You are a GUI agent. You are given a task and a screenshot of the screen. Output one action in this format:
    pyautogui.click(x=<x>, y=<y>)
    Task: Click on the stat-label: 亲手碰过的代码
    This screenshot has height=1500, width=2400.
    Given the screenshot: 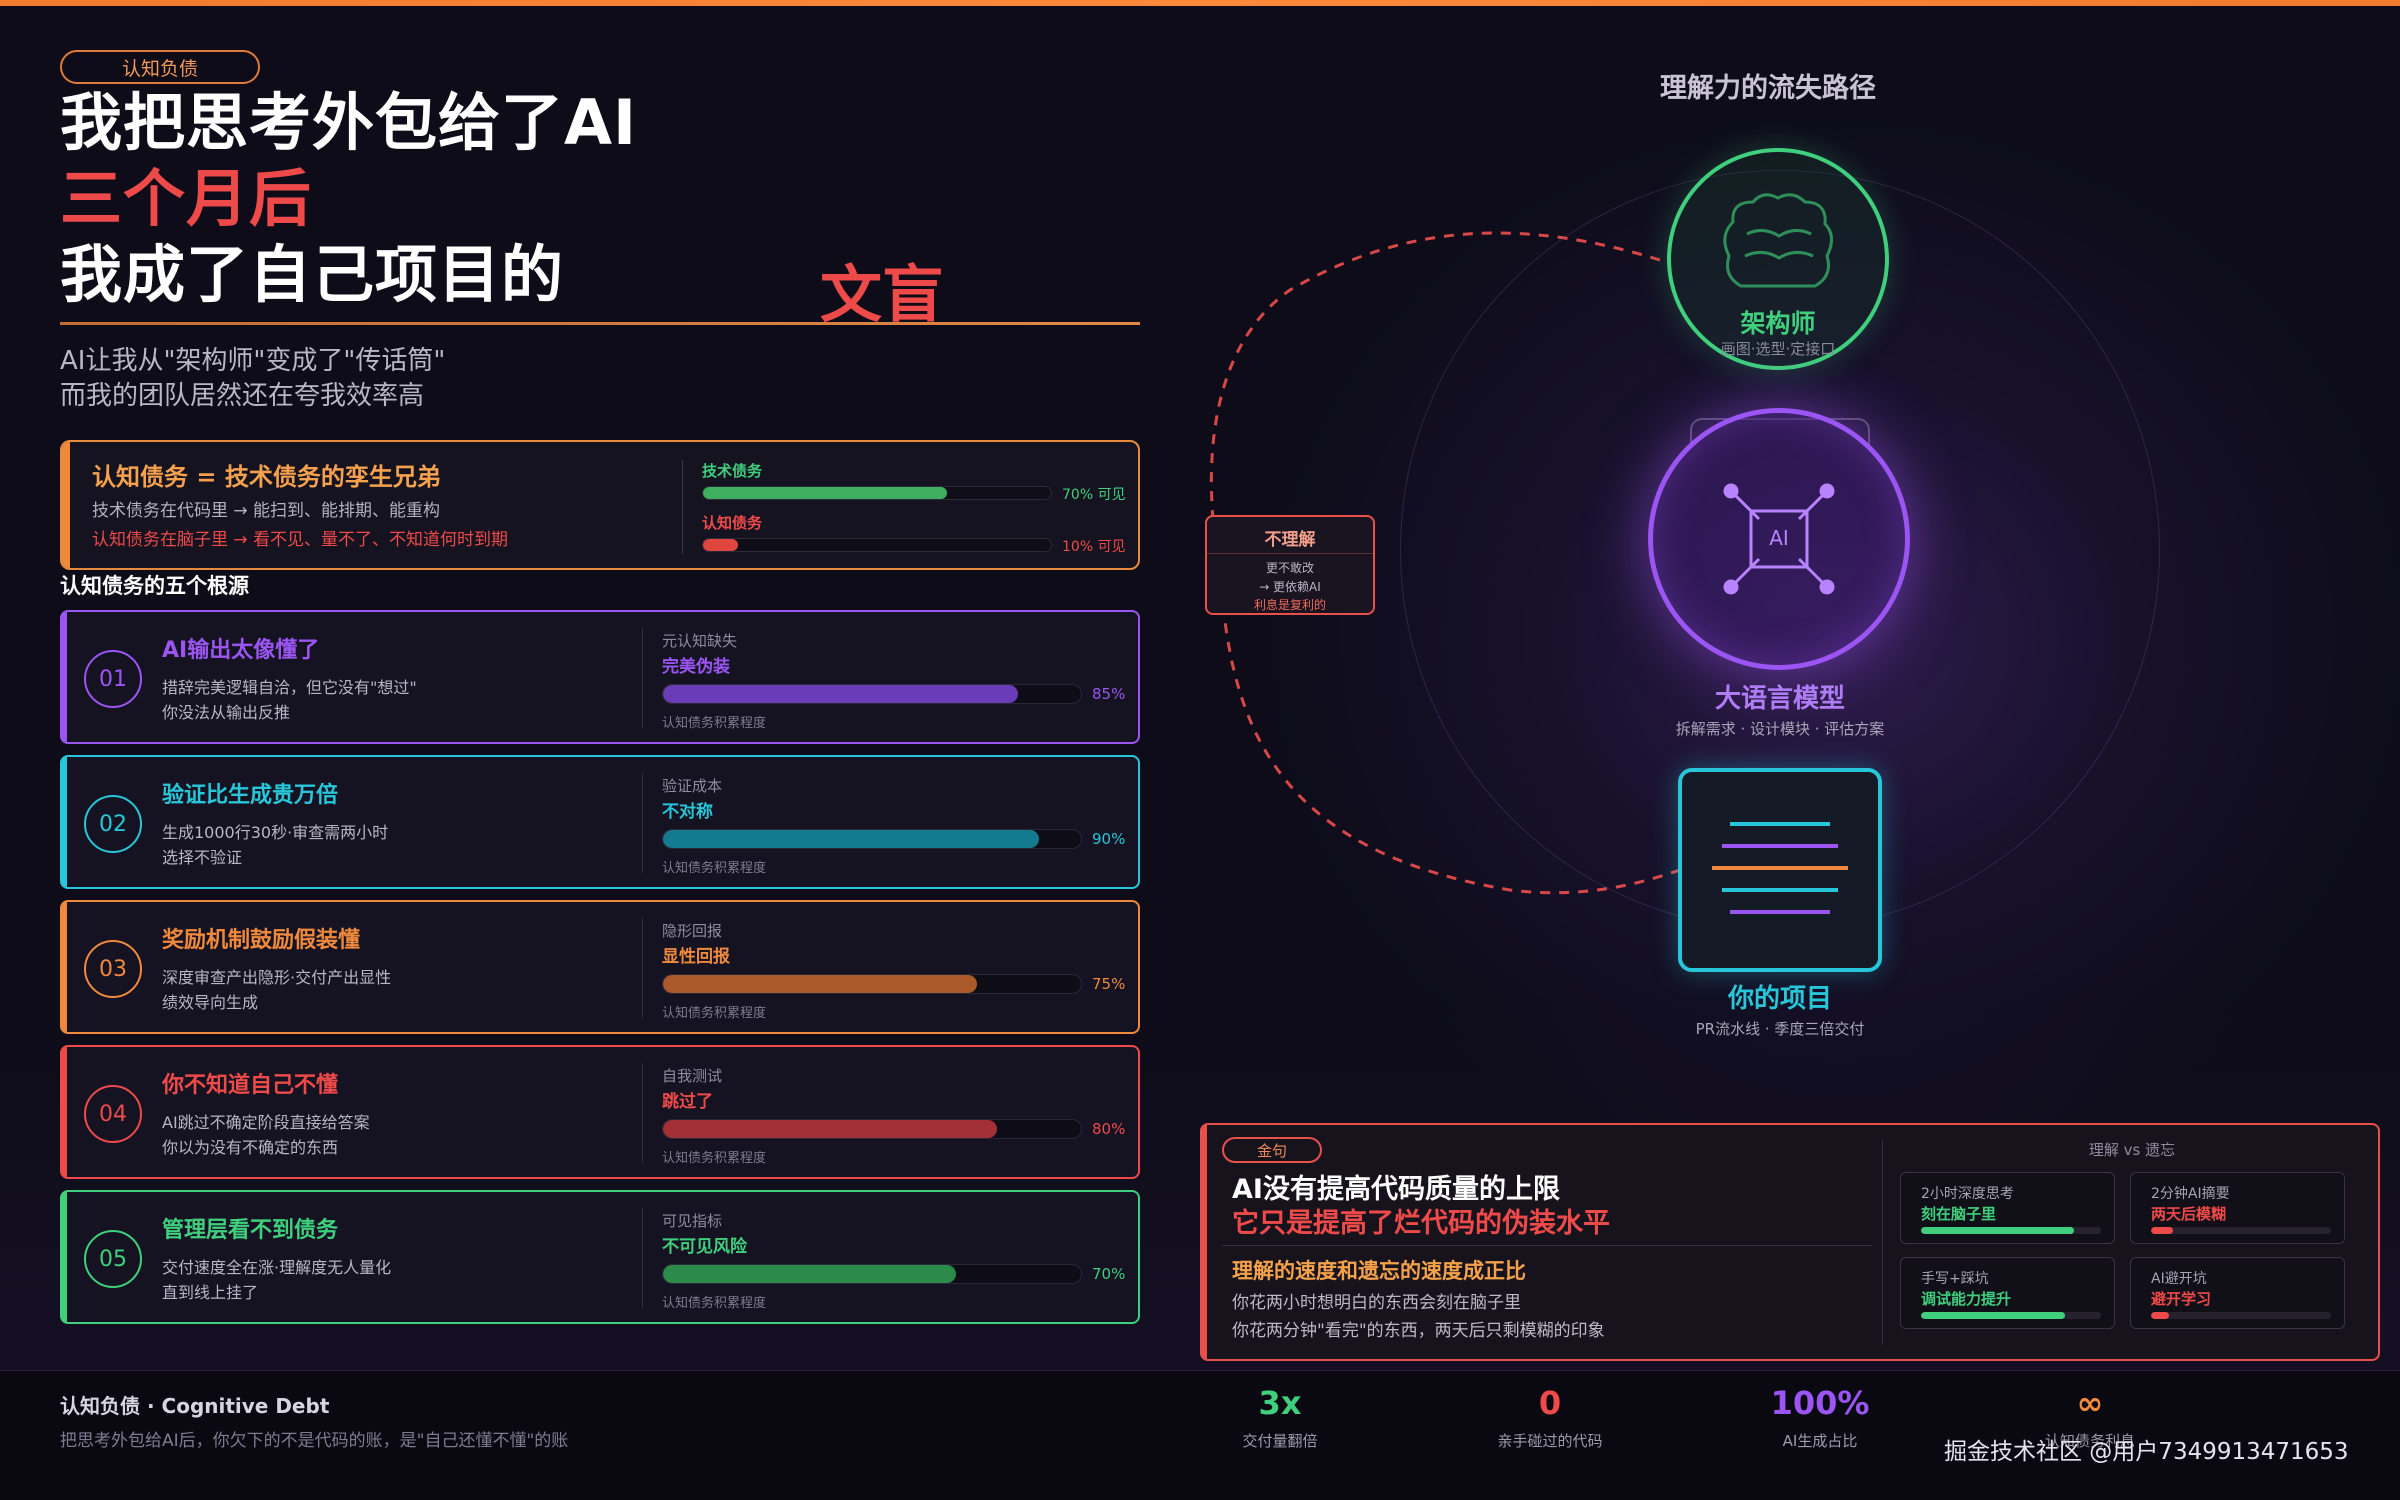 What is the action you would take?
    pyautogui.click(x=1550, y=1441)
    